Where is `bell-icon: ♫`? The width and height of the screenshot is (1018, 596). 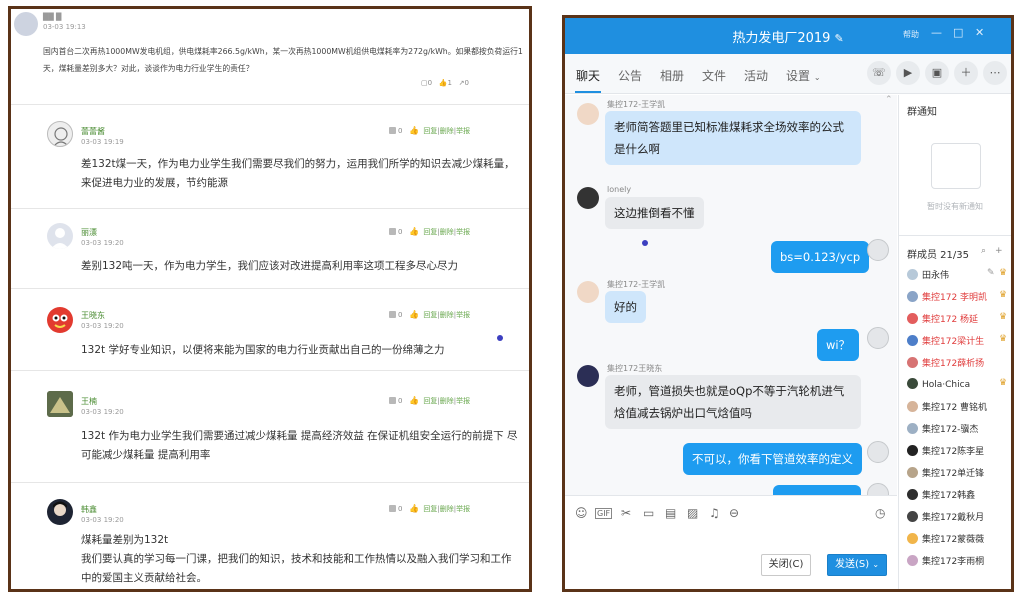 bell-icon: ♫ is located at coordinates (714, 513).